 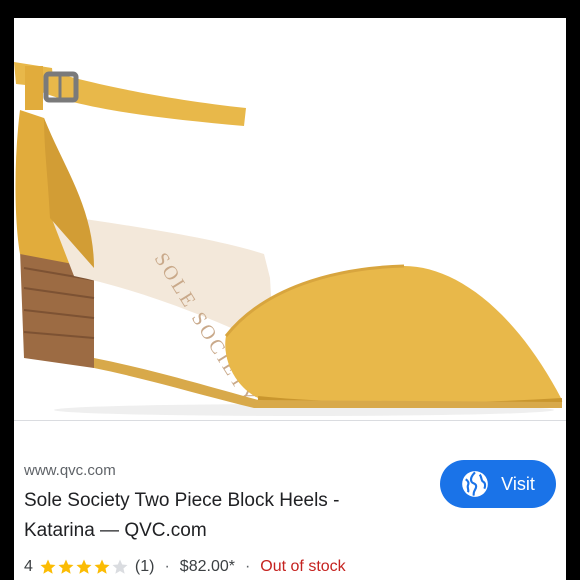 I want to click on result-title-line-2: Katarina — QVC.com, so click(x=115, y=530).